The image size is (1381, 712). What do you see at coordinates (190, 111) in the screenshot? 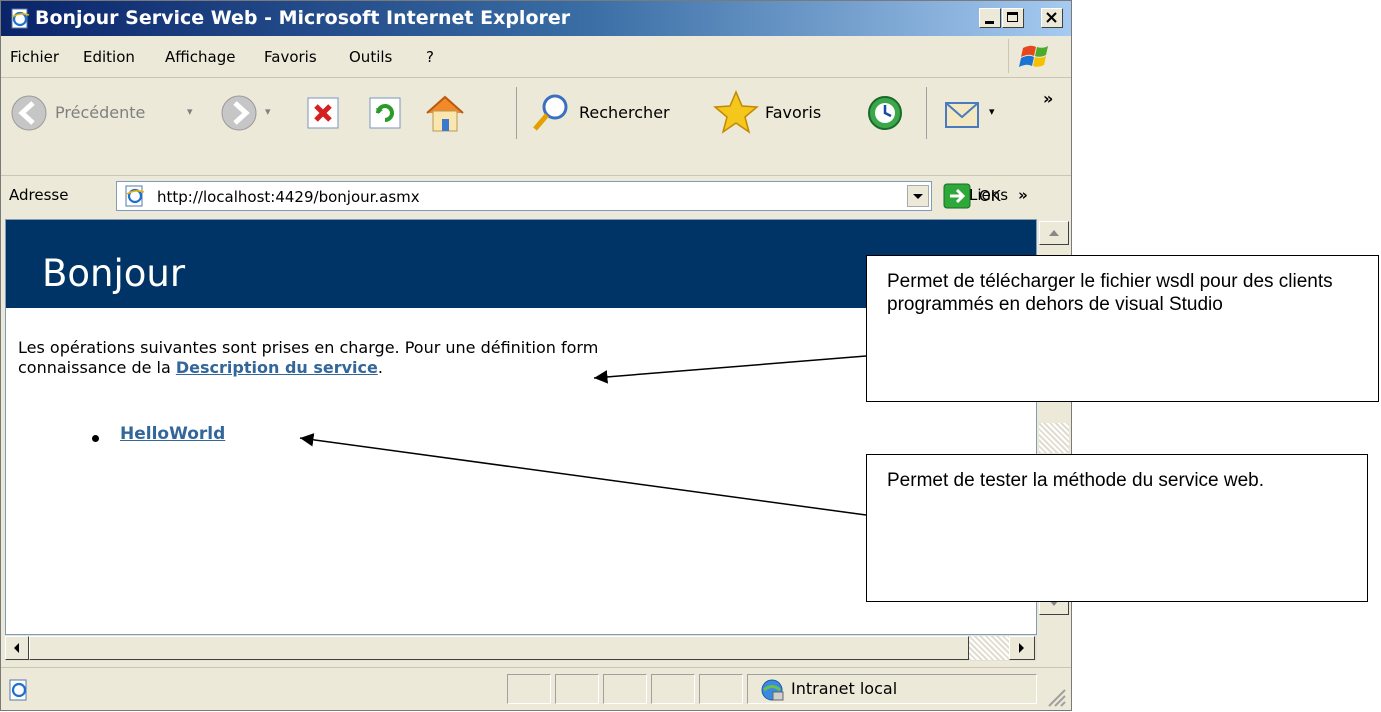
I see `back-dropdown-icon: ▾` at bounding box center [190, 111].